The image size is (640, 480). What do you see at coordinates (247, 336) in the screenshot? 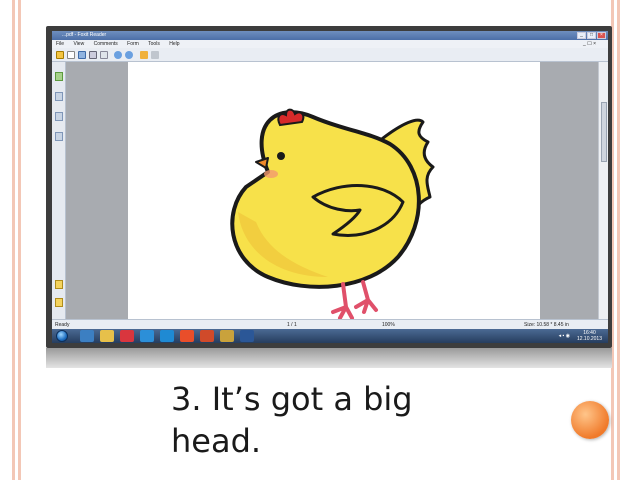
I see `word-icon` at bounding box center [247, 336].